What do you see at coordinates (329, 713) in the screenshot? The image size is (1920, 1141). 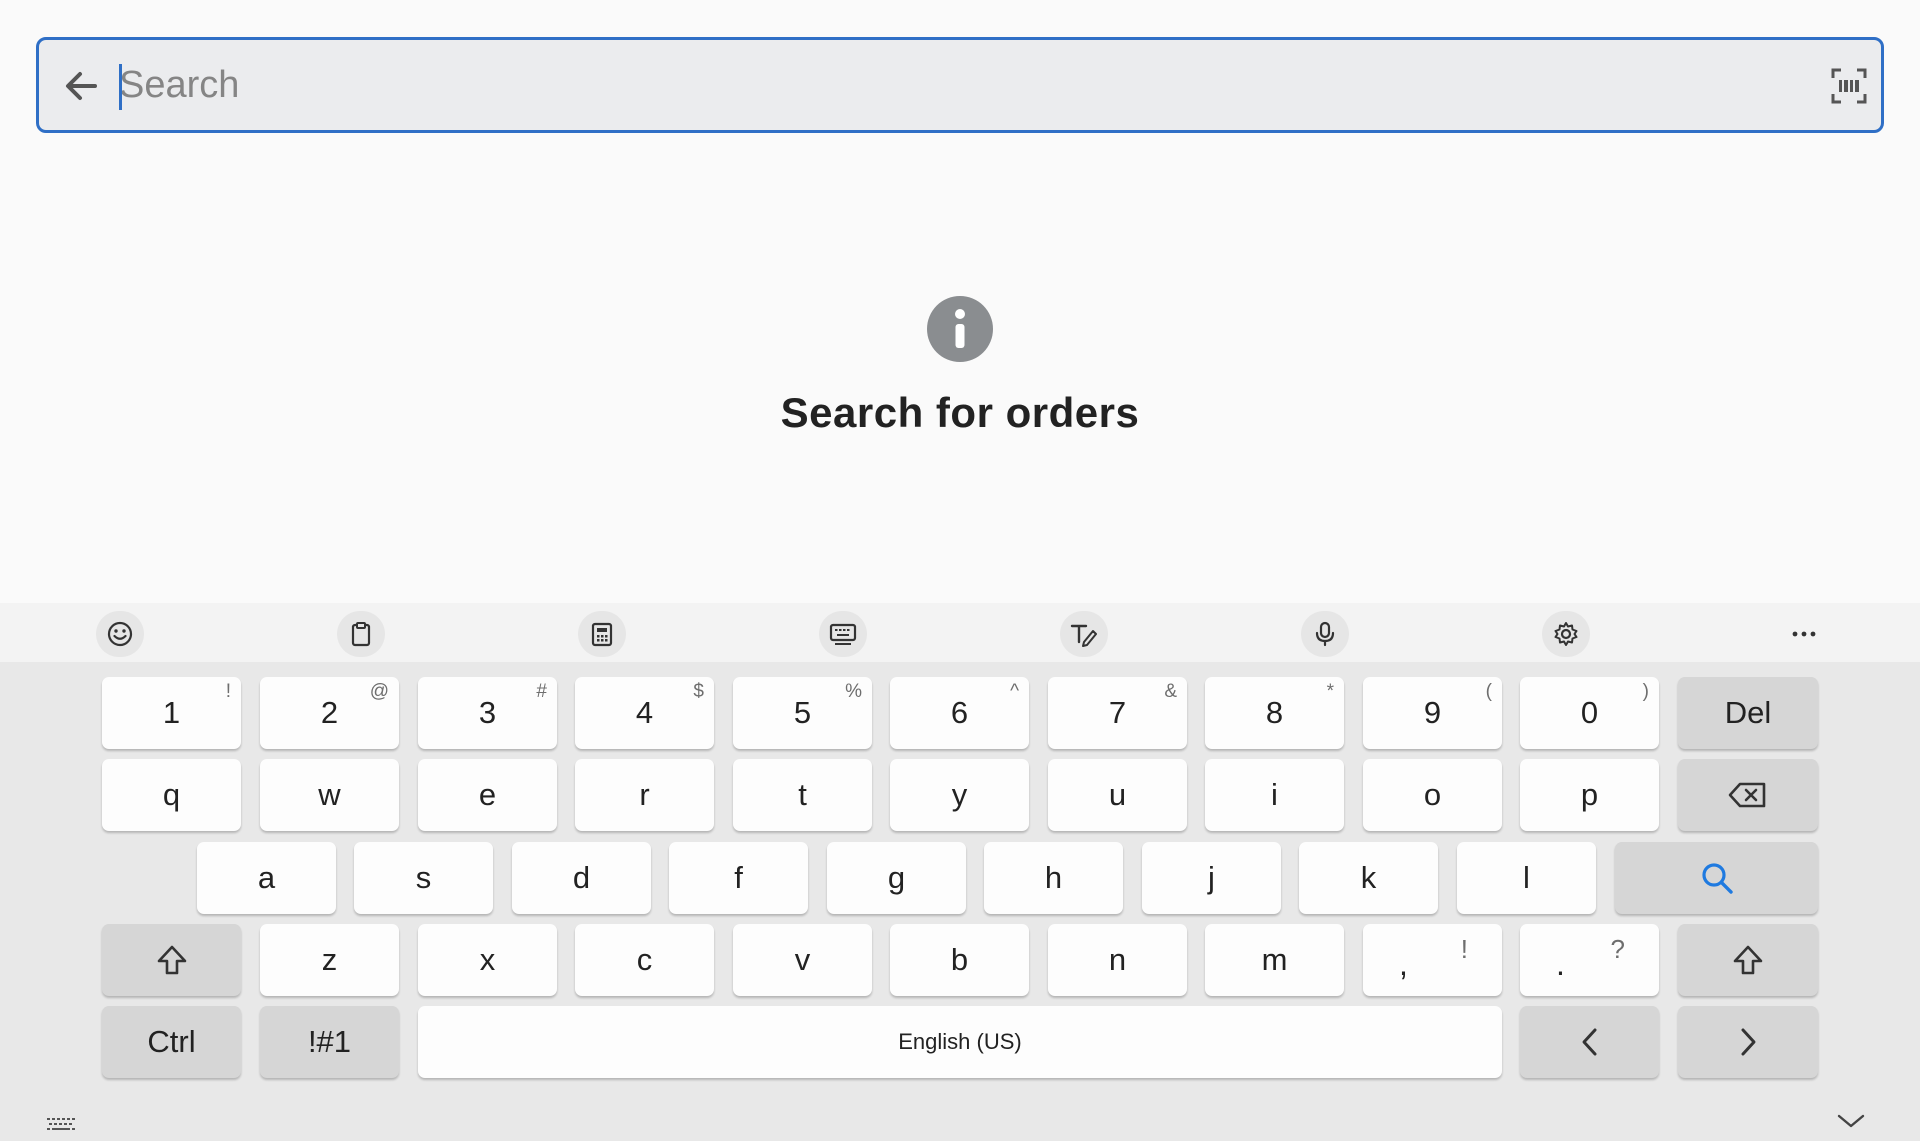 I see `key-2: 2 @` at bounding box center [329, 713].